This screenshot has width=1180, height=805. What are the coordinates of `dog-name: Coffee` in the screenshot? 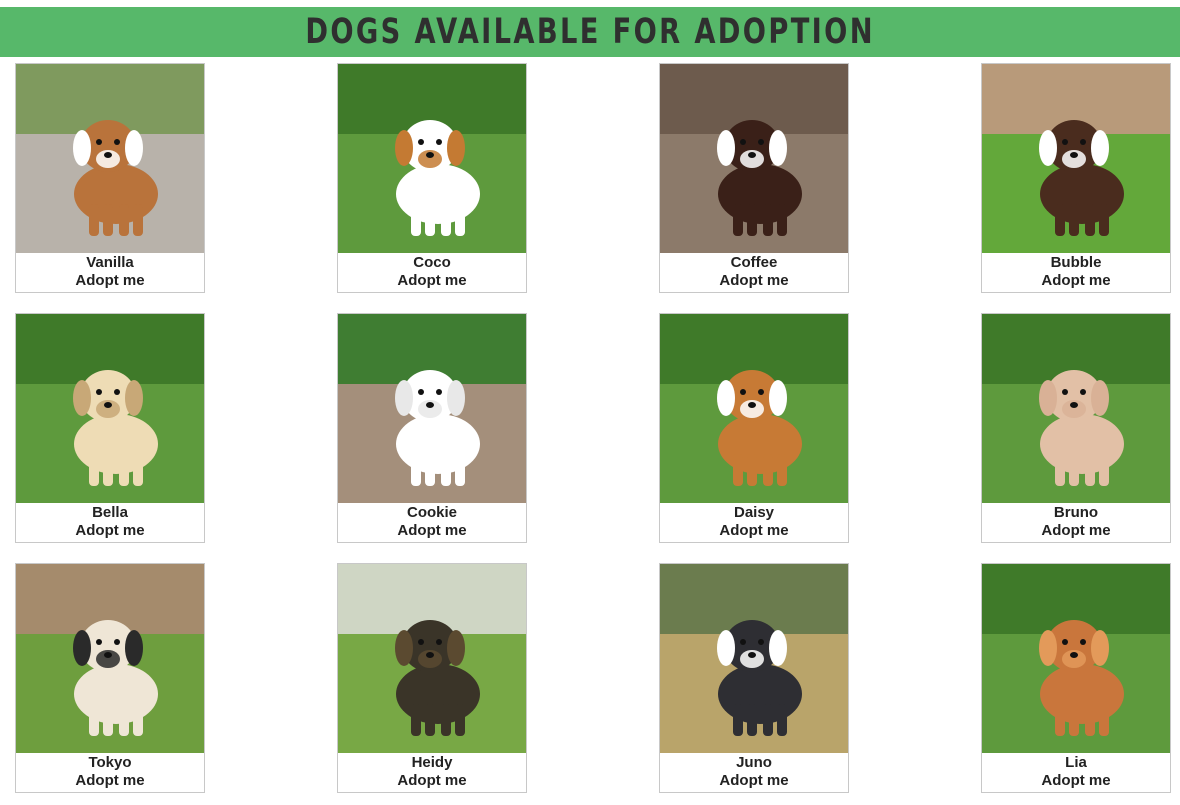 It's located at (754, 262).